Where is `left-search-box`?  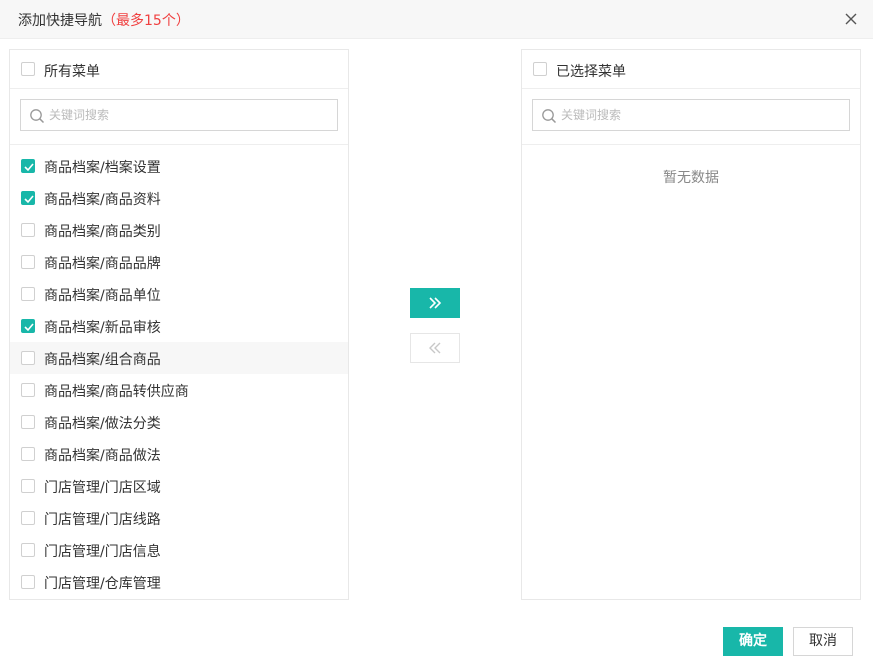
left-search-box is located at coordinates (179, 115).